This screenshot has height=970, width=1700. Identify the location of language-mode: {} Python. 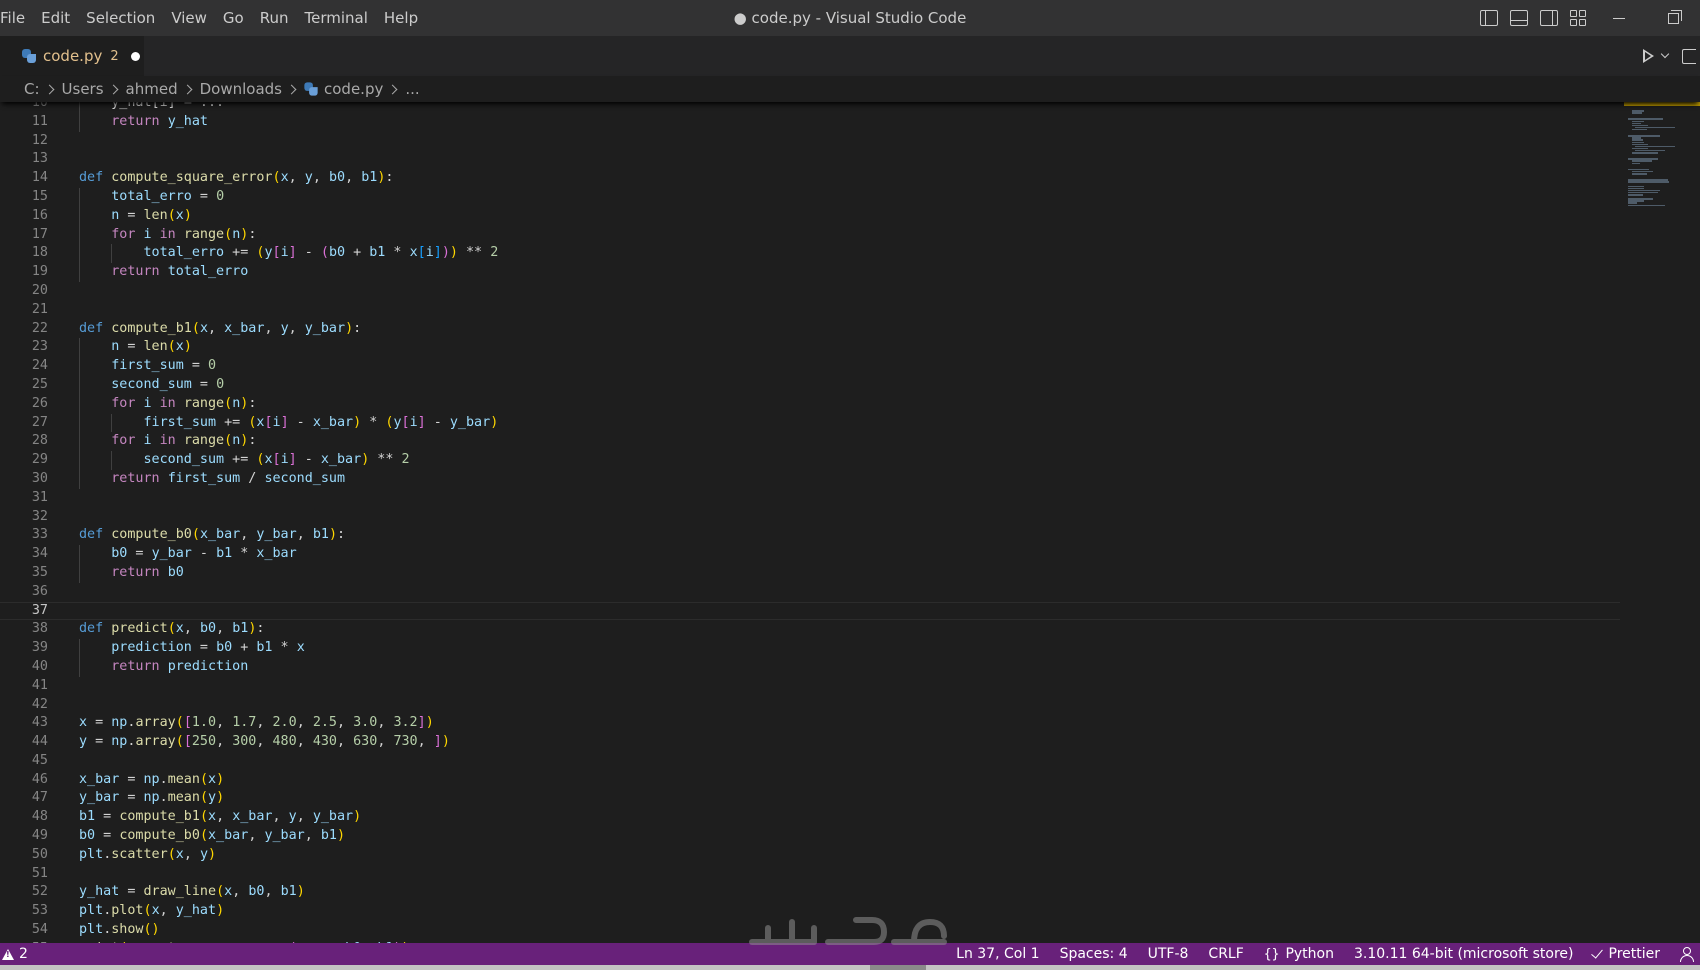
(1299, 954).